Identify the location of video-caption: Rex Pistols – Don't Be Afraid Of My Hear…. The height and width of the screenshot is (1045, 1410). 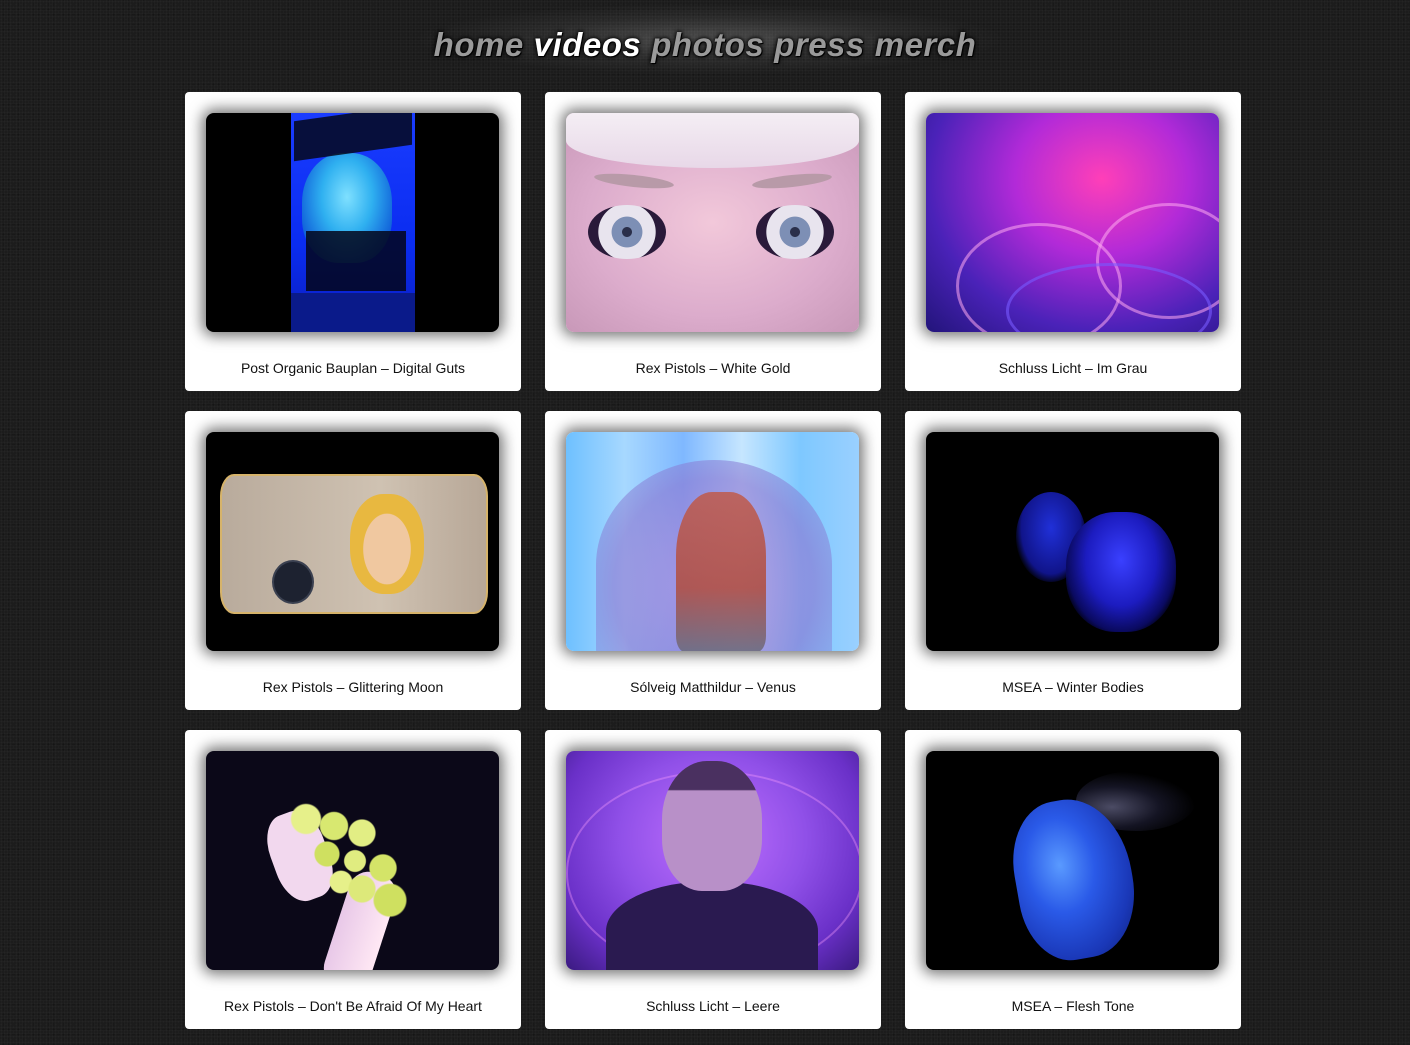
(353, 1006).